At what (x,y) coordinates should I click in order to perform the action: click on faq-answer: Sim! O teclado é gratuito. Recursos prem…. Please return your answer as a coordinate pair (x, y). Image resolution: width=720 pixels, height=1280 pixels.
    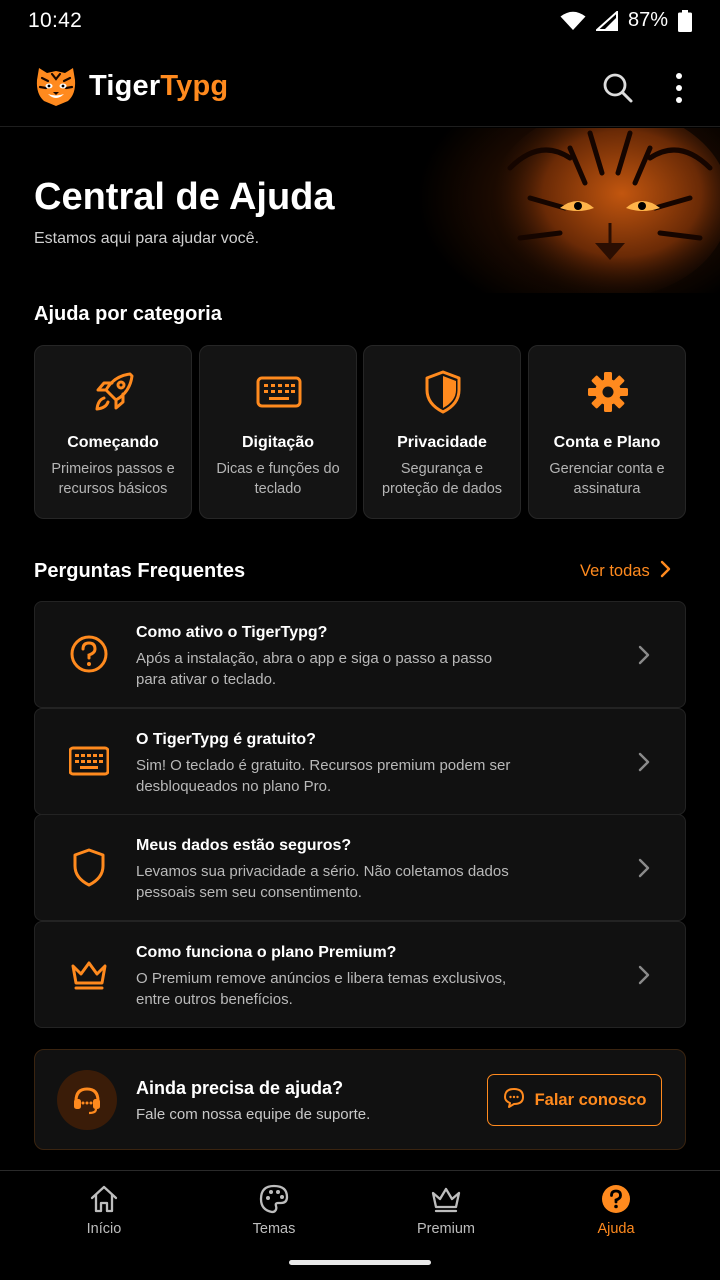
    Looking at the image, I should click on (323, 776).